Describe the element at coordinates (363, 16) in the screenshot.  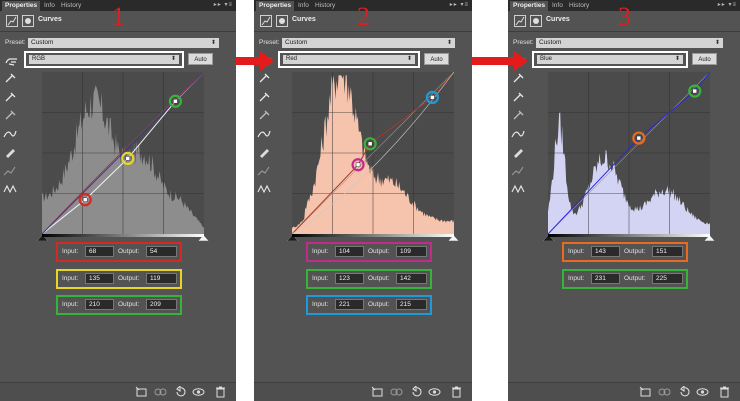
I see `step-number: 2` at that location.